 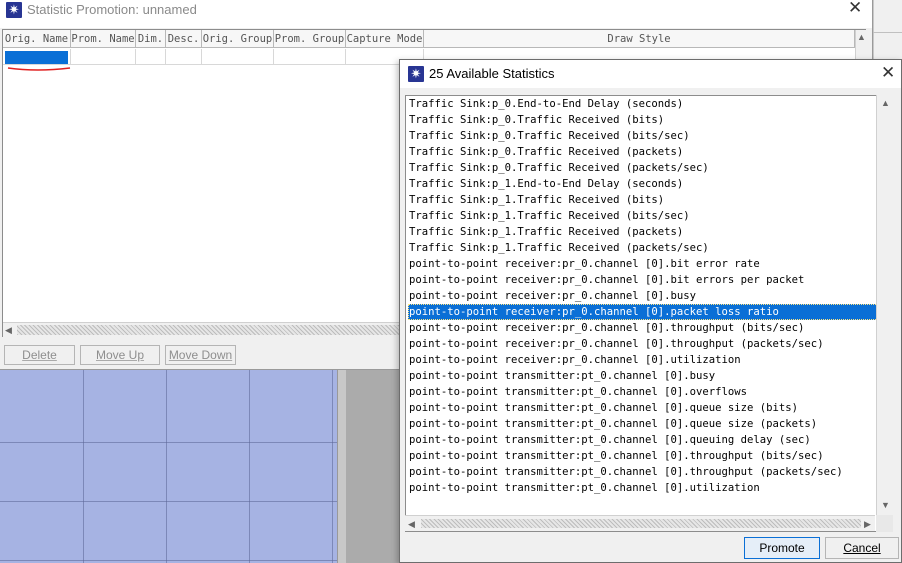 What do you see at coordinates (36, 57) in the screenshot?
I see `selected-cell` at bounding box center [36, 57].